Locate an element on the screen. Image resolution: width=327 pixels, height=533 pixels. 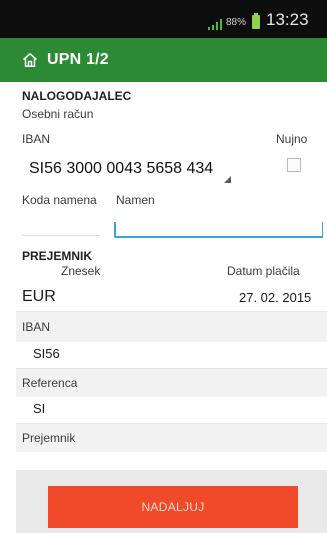
signal-icon is located at coordinates (215, 24).